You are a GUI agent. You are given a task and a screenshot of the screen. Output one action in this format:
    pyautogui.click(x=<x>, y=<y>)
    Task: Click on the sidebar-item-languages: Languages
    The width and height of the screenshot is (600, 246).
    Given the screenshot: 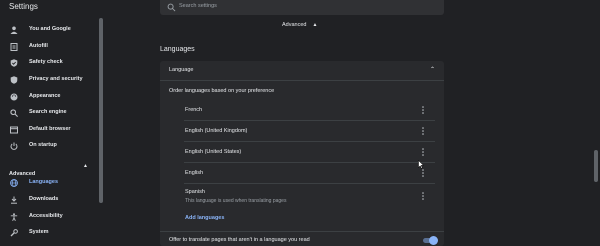 What is the action you would take?
    pyautogui.click(x=49, y=183)
    